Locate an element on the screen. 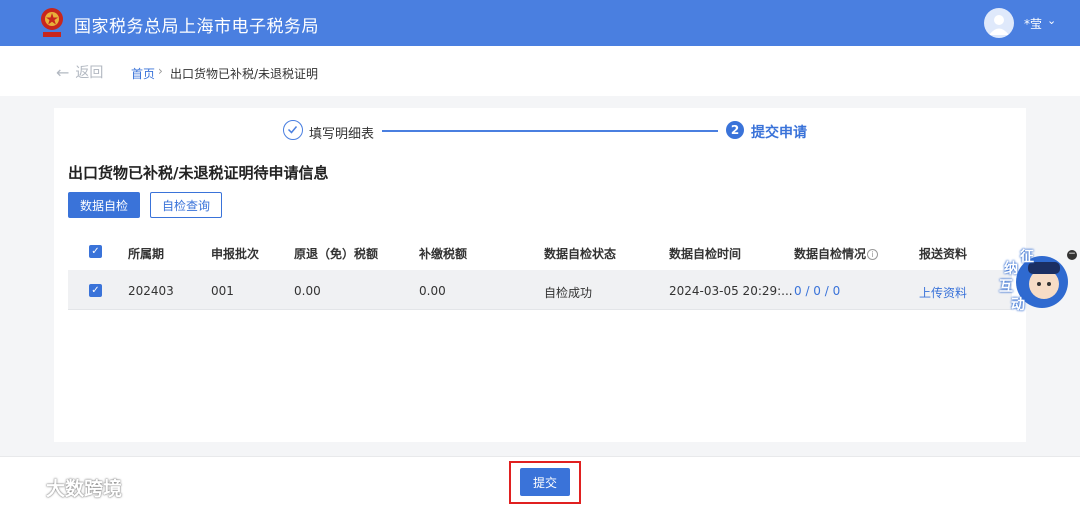 The width and height of the screenshot is (1080, 508). th-result: 数据自检情况 i is located at coordinates (836, 253).